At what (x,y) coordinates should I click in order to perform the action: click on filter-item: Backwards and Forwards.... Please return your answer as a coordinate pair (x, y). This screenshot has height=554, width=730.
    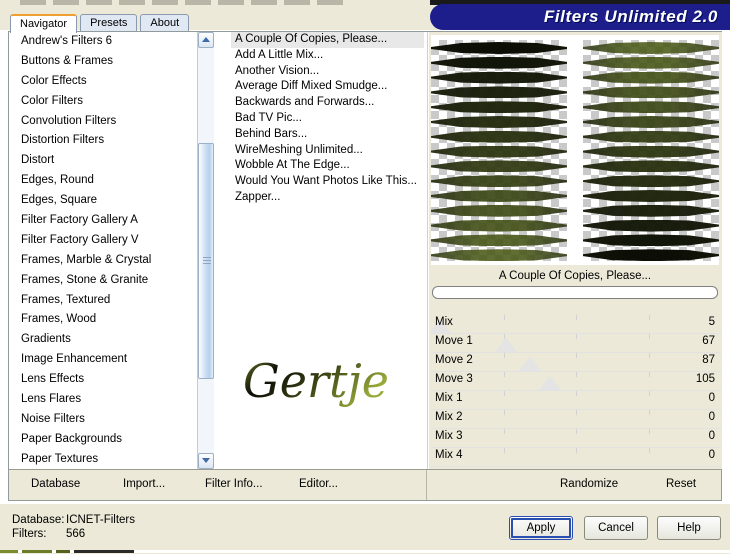
    Looking at the image, I should click on (327, 103).